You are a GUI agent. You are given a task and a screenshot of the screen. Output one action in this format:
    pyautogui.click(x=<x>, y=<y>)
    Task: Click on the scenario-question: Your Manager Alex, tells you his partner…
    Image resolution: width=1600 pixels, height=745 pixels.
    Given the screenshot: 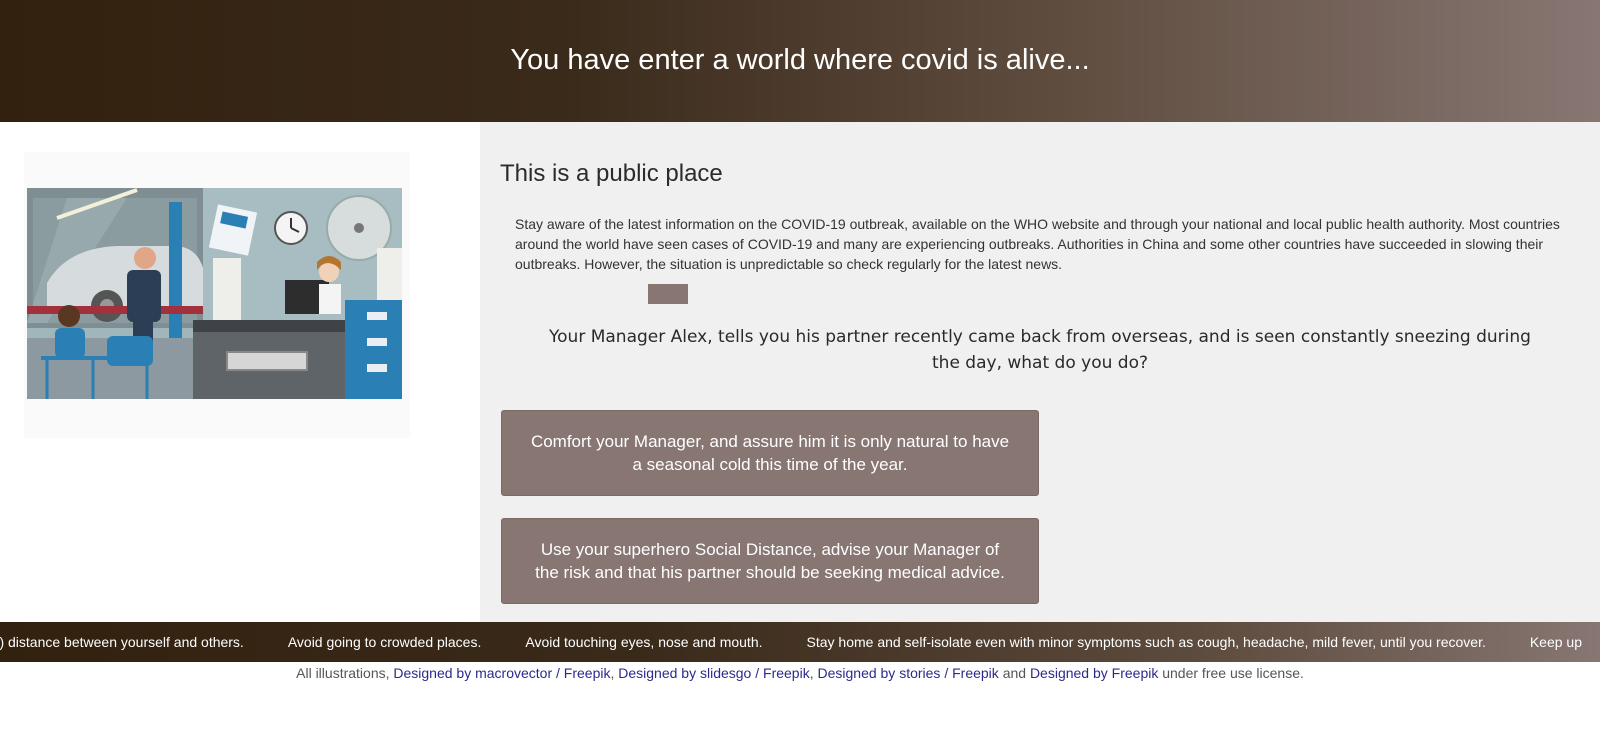 What is the action you would take?
    pyautogui.click(x=1040, y=350)
    